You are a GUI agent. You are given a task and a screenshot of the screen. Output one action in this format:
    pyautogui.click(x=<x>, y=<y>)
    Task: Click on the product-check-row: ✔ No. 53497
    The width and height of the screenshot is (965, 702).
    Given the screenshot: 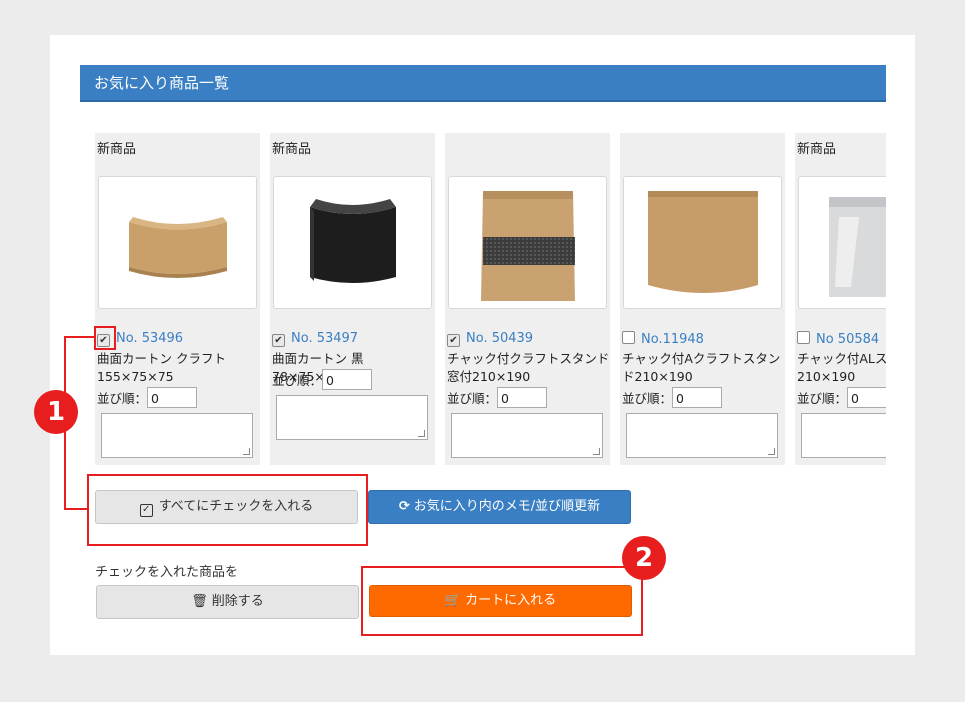 What is the action you would take?
    pyautogui.click(x=315, y=339)
    